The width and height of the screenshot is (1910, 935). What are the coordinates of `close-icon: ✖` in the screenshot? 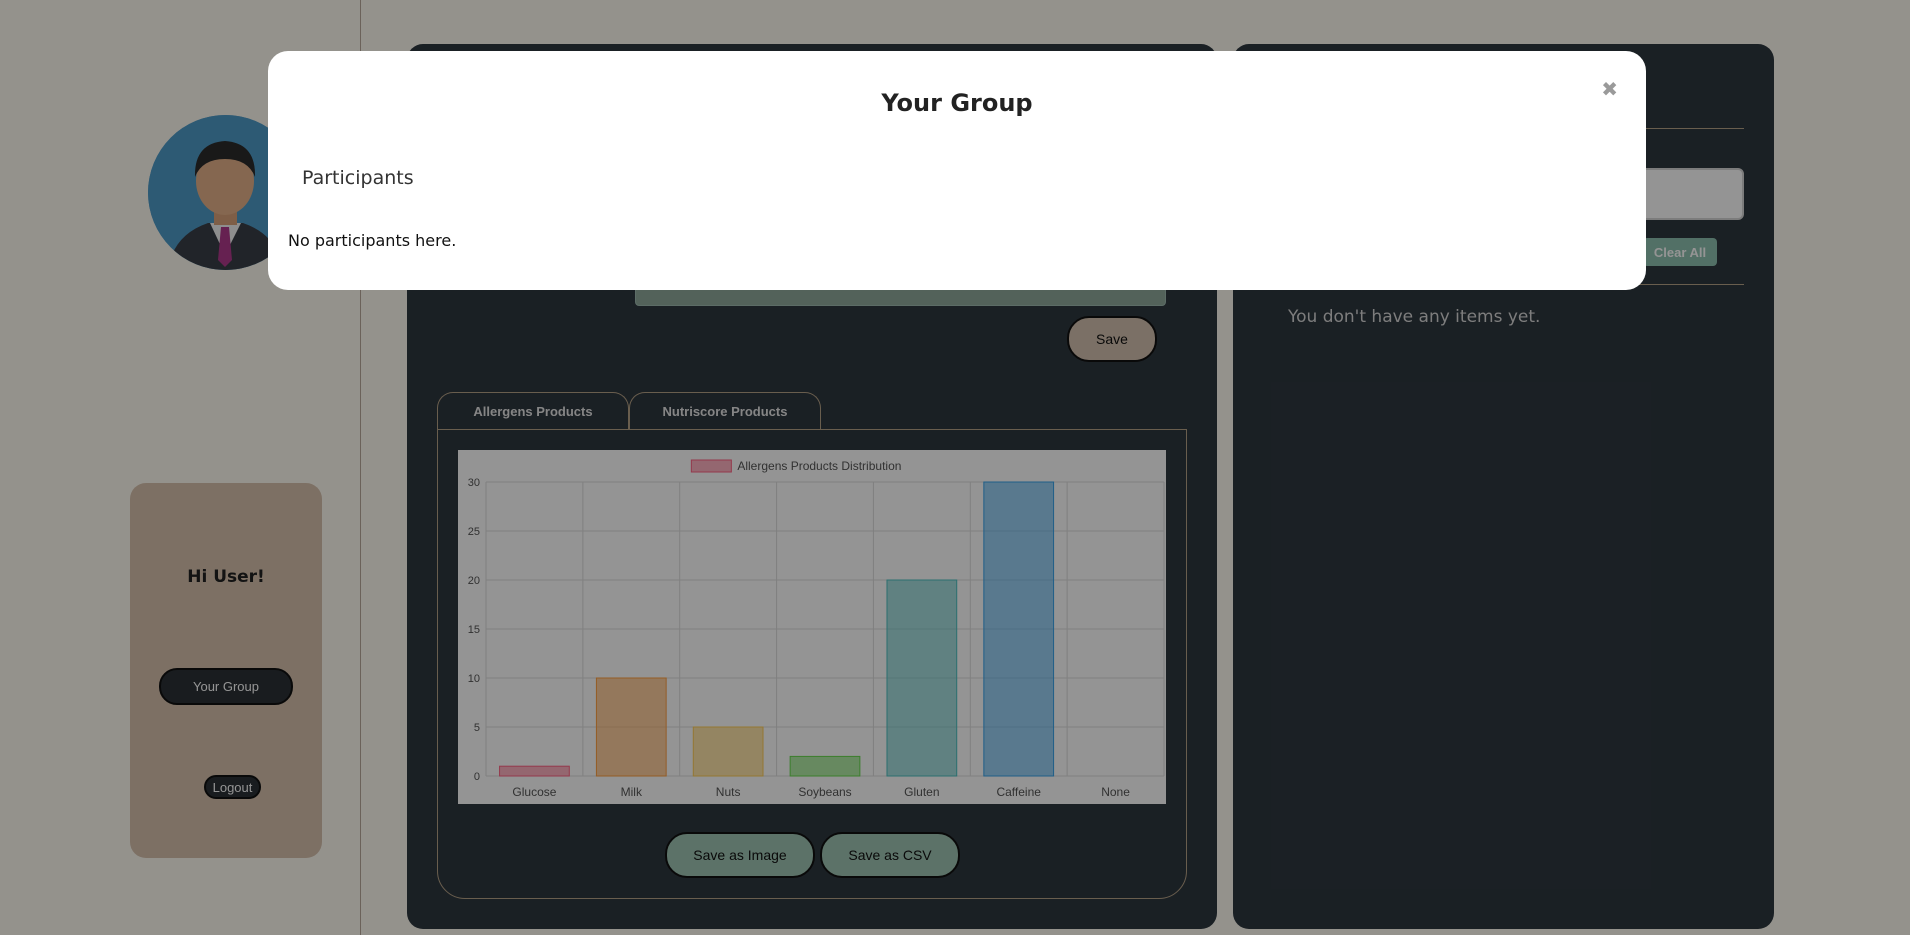 It's located at (1609, 89).